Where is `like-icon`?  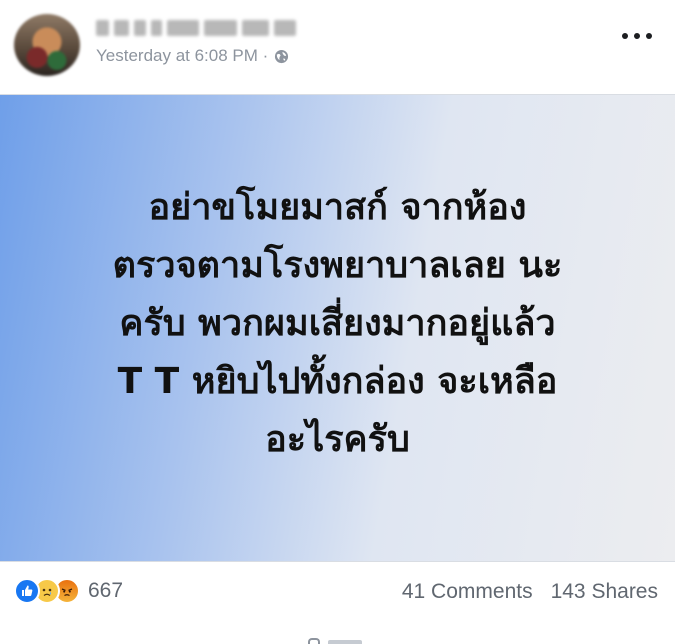
like-icon is located at coordinates (27, 591).